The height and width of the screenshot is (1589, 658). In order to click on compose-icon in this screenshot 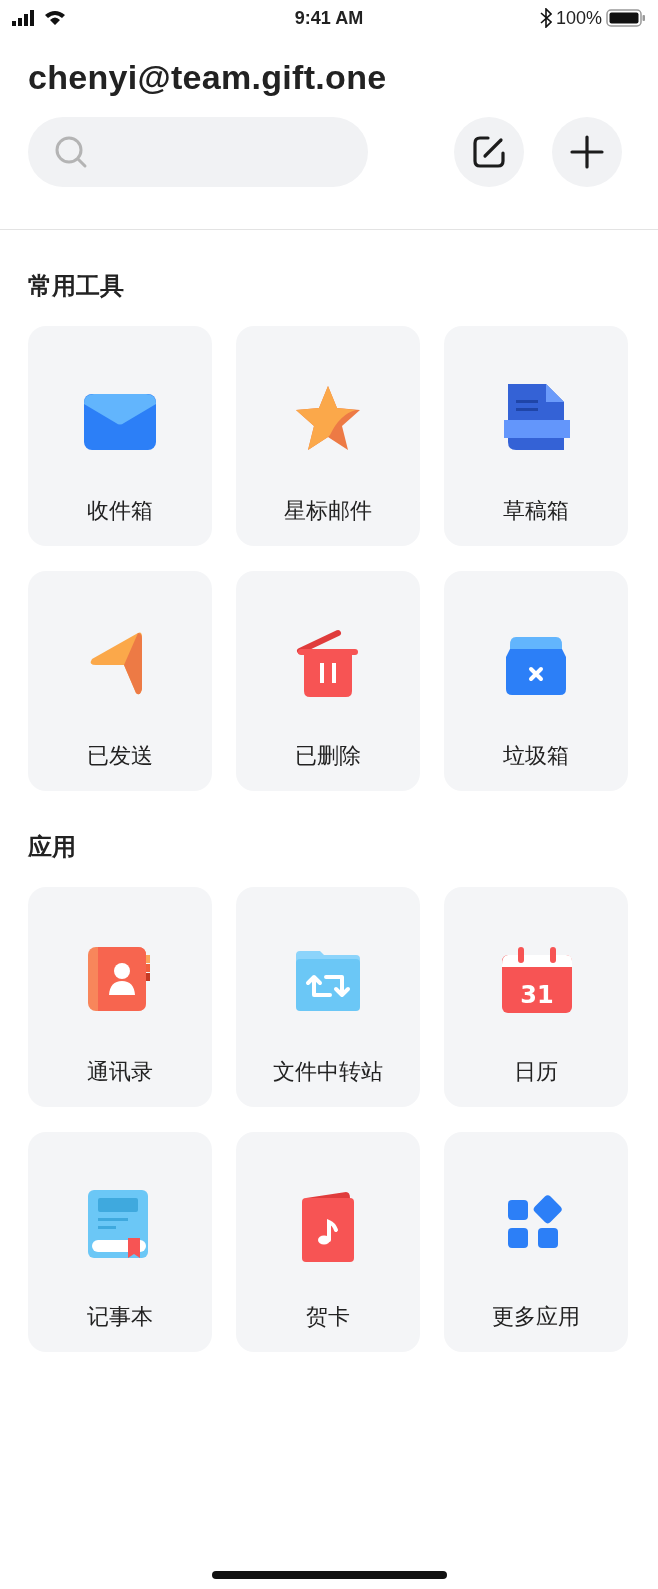, I will do `click(489, 152)`.